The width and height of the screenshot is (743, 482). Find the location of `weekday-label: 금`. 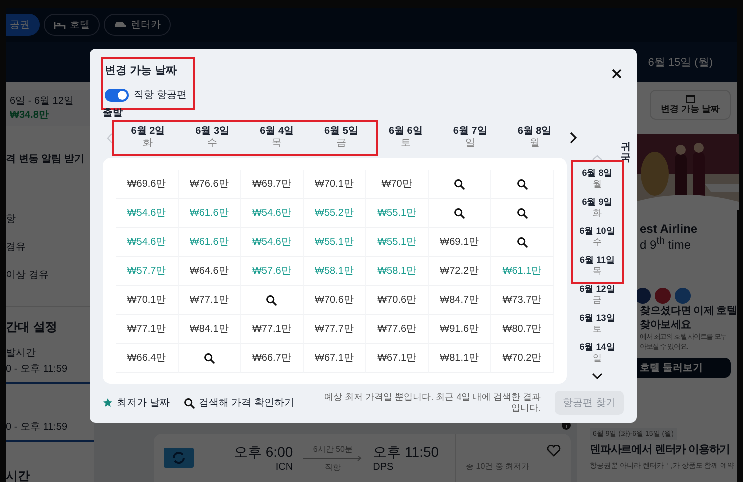

weekday-label: 금 is located at coordinates (341, 144).